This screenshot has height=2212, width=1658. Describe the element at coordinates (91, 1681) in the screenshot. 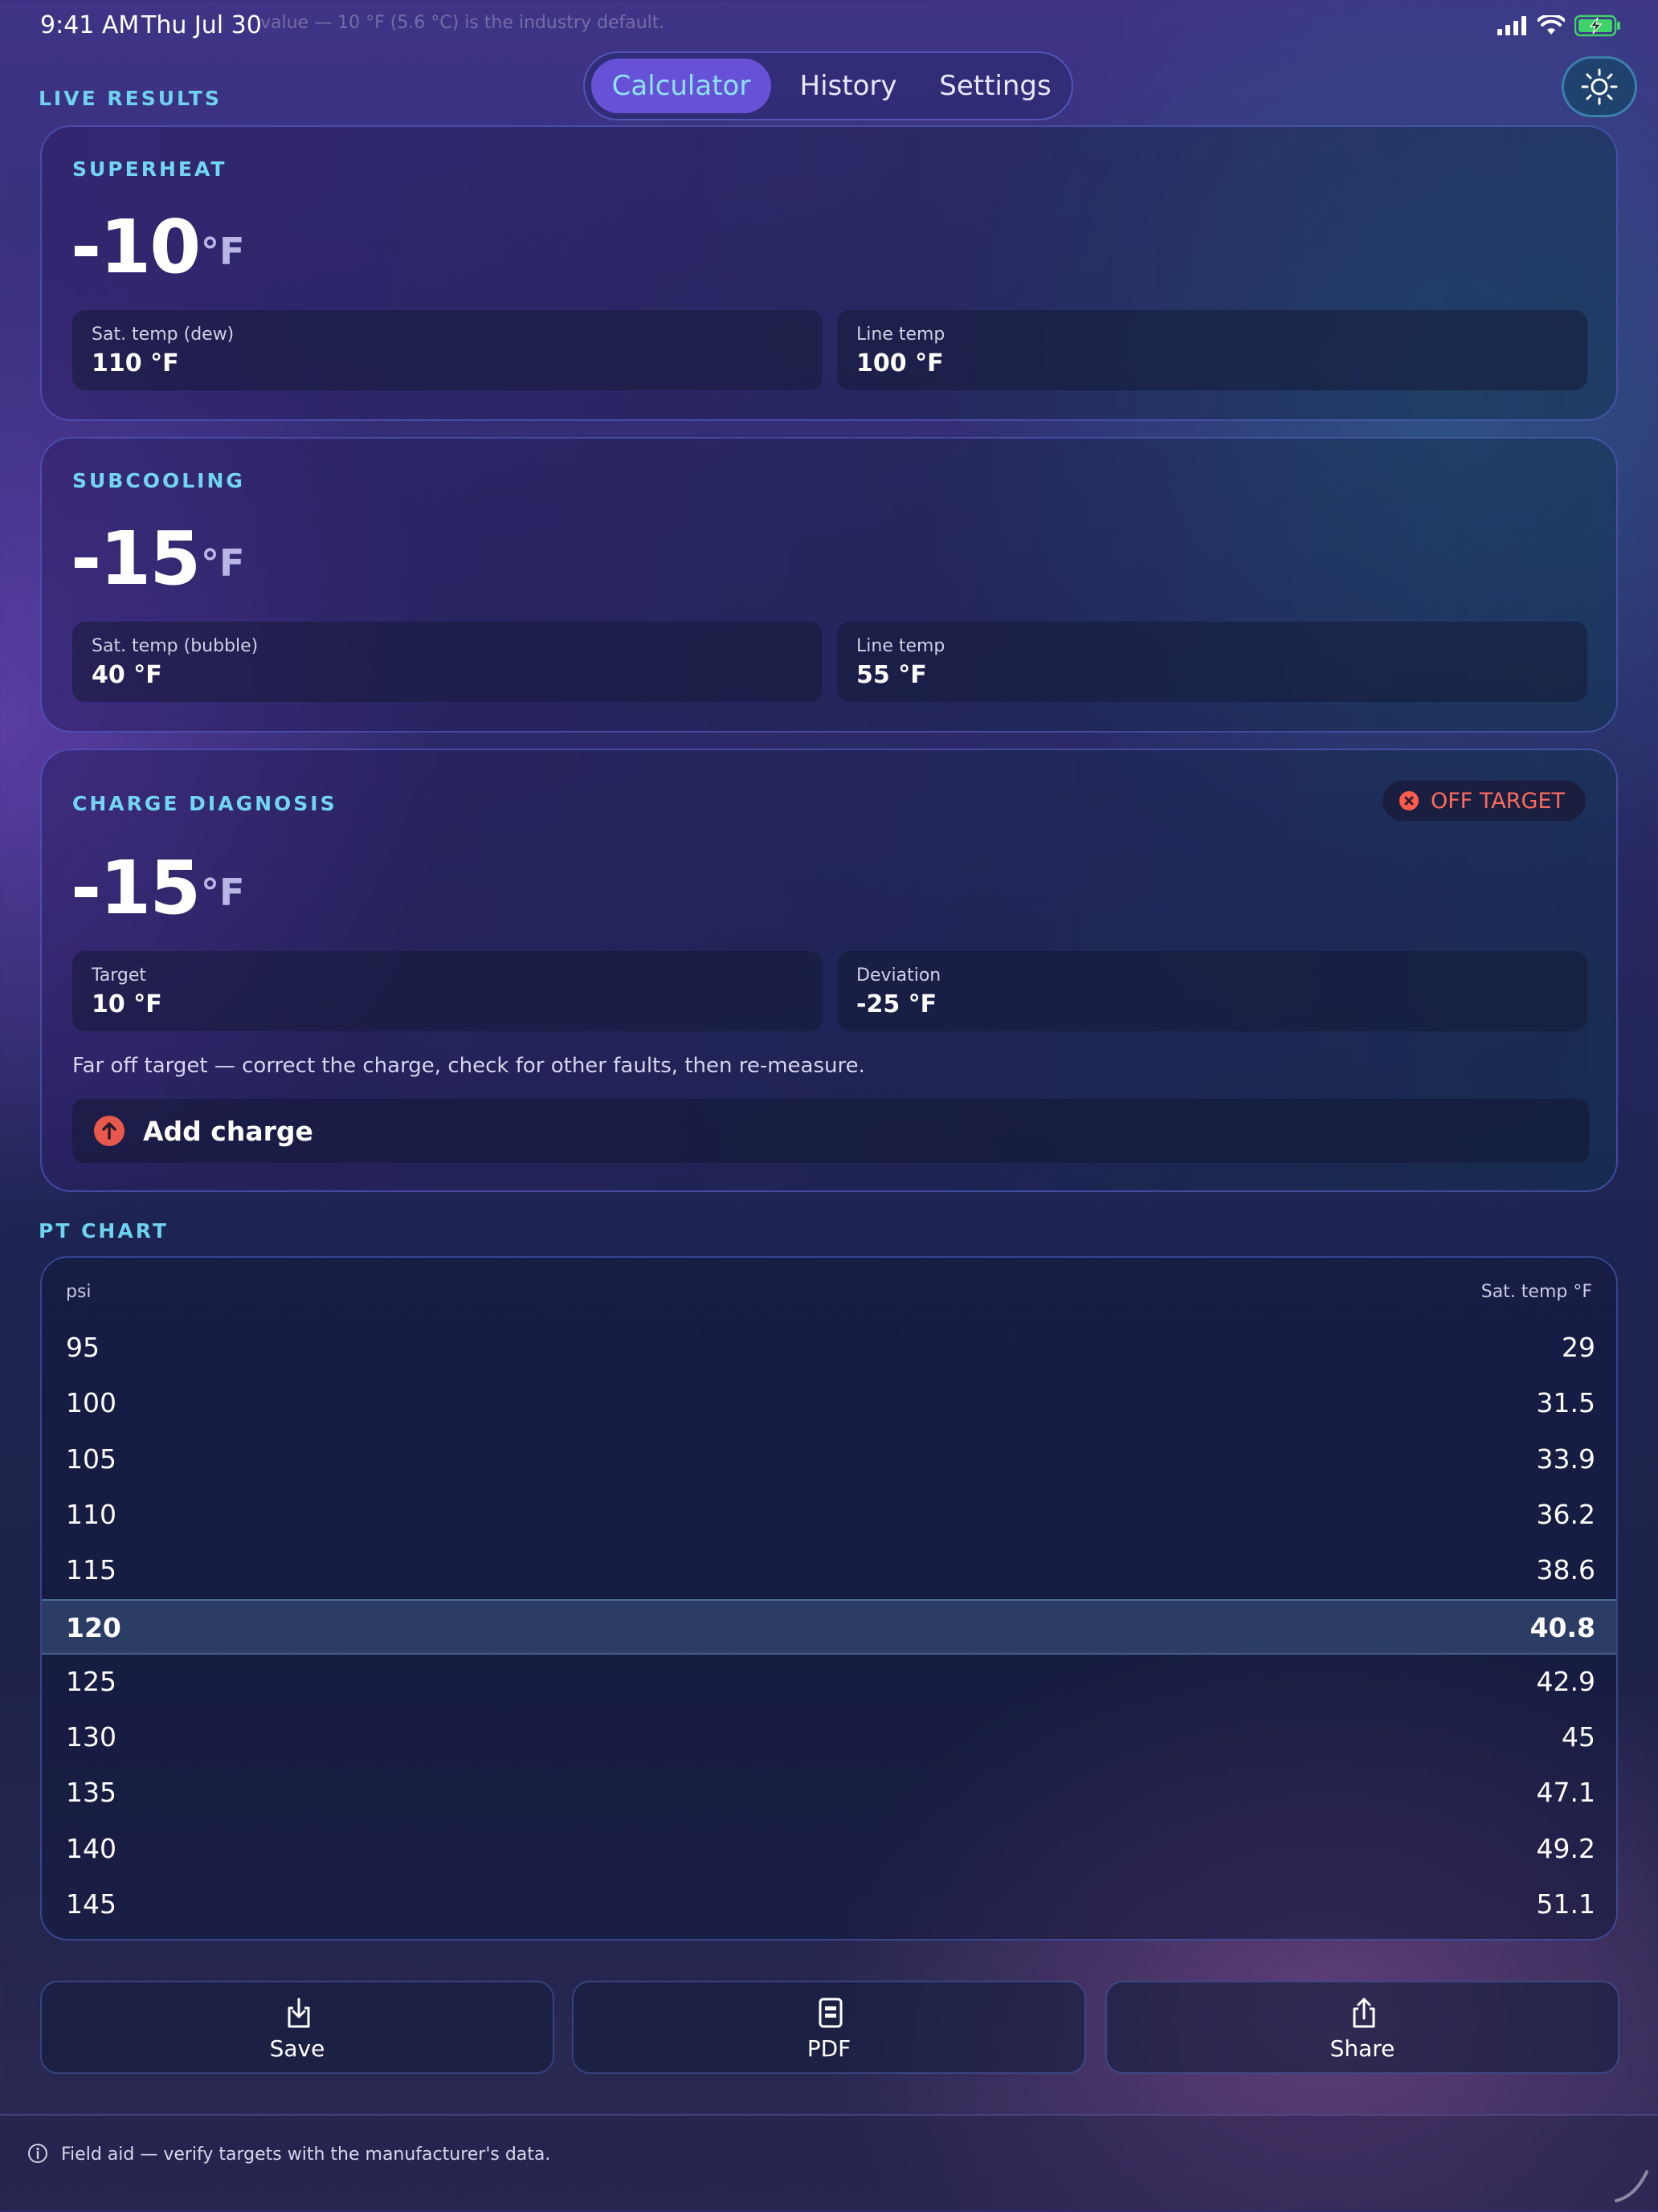

I see `pt-psi-cell: 125` at that location.